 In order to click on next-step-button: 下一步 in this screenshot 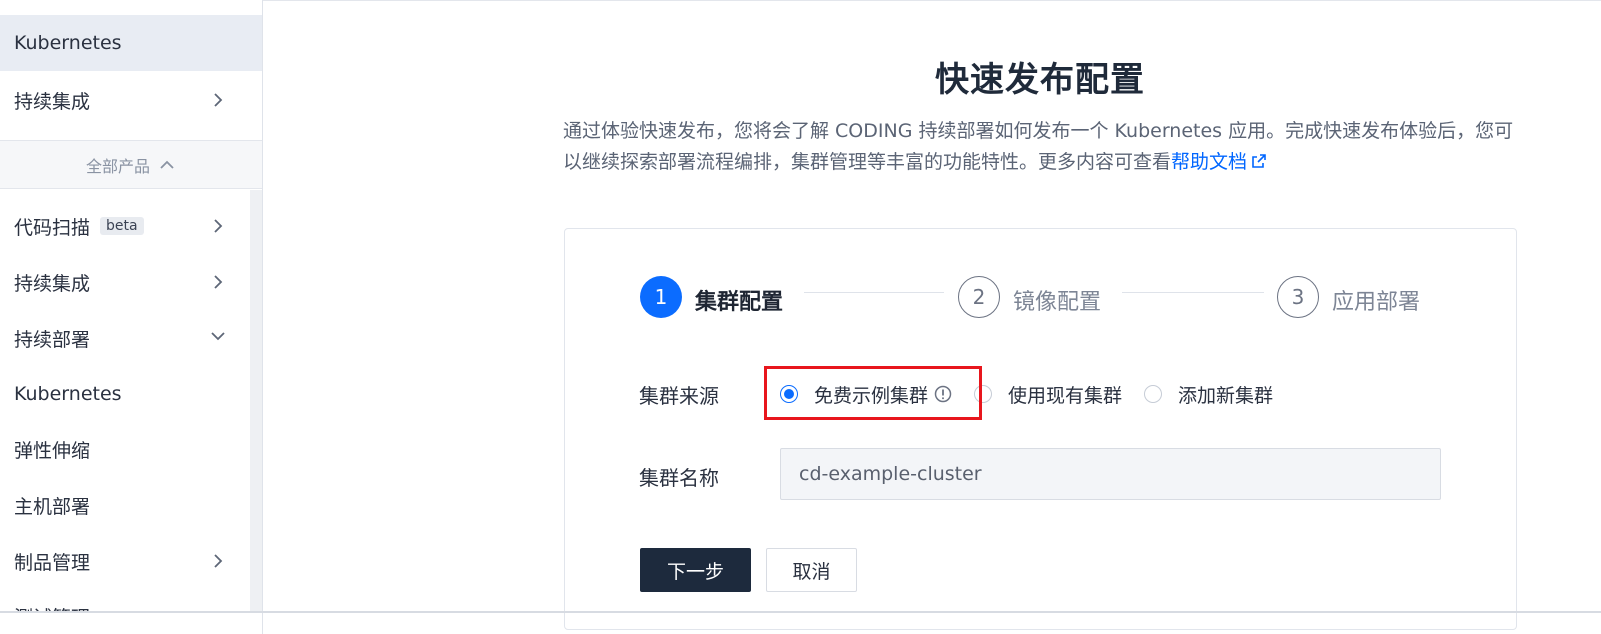, I will do `click(695, 570)`.